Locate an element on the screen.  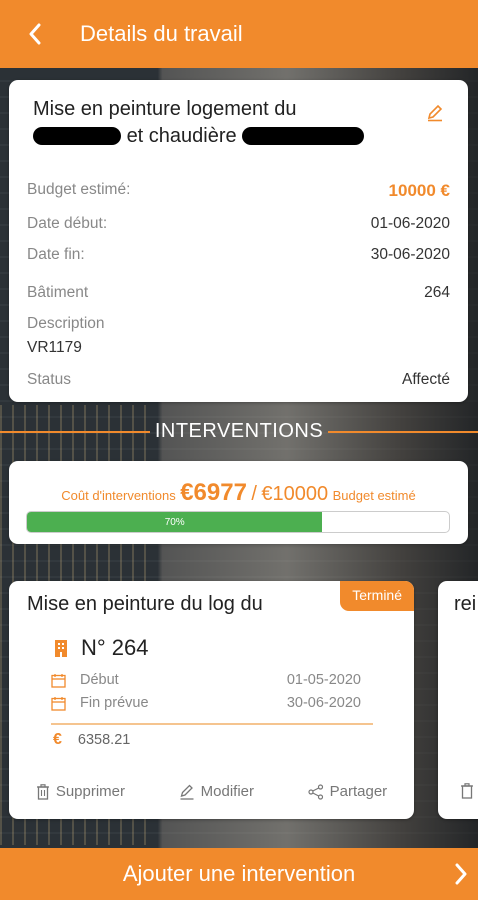
intervention-separator is located at coordinates (212, 724).